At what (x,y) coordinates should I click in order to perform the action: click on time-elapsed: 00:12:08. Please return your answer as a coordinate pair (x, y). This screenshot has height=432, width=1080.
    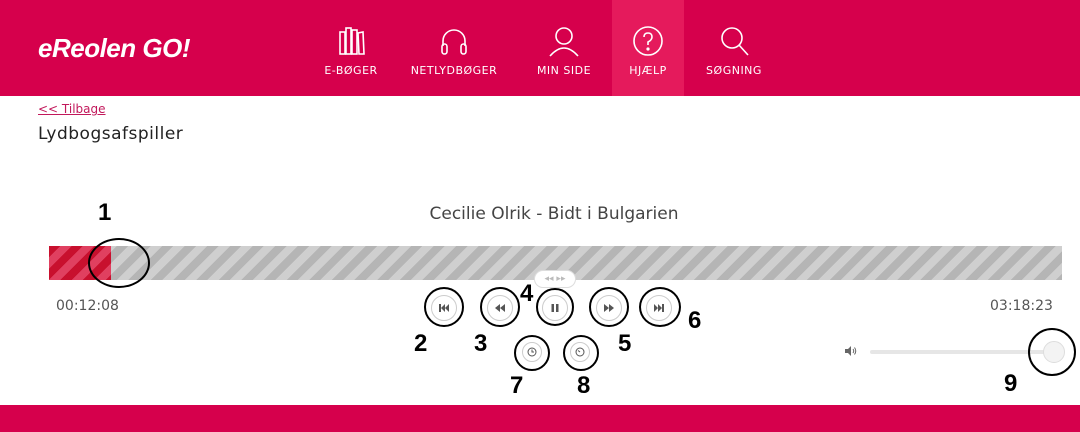
    Looking at the image, I should click on (87, 306).